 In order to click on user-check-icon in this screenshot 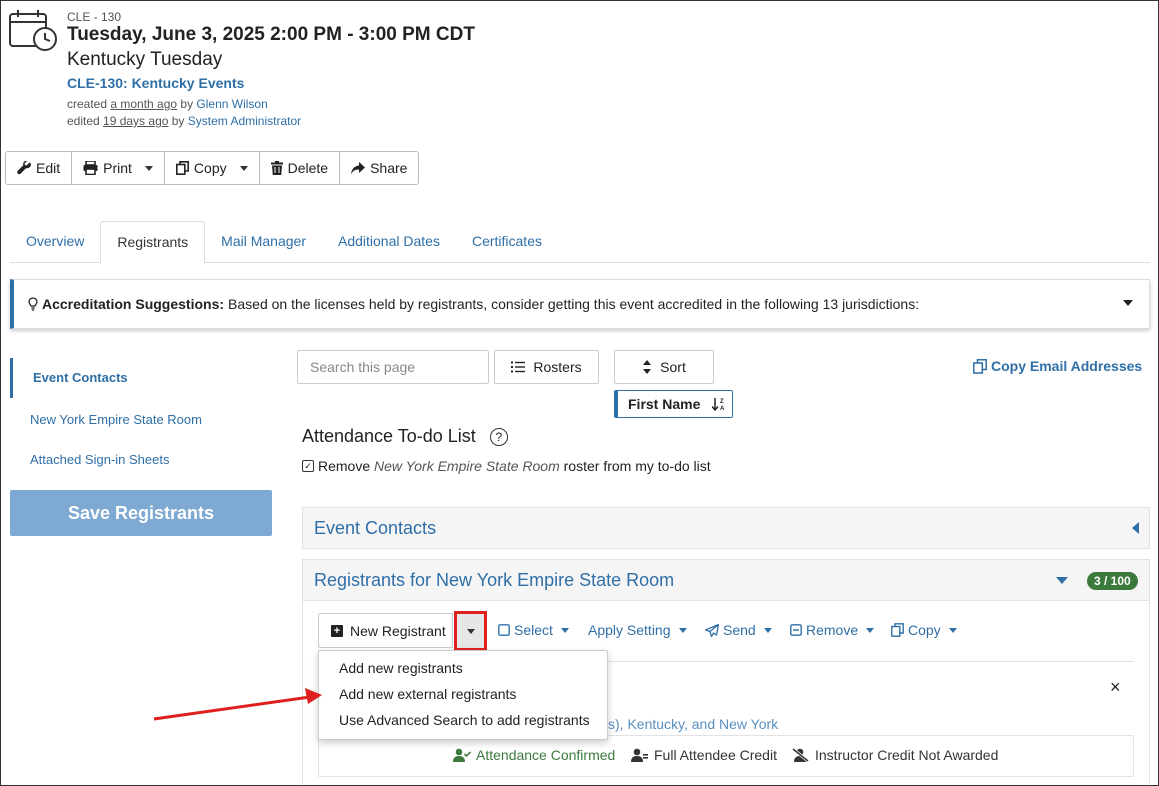, I will do `click(462, 755)`.